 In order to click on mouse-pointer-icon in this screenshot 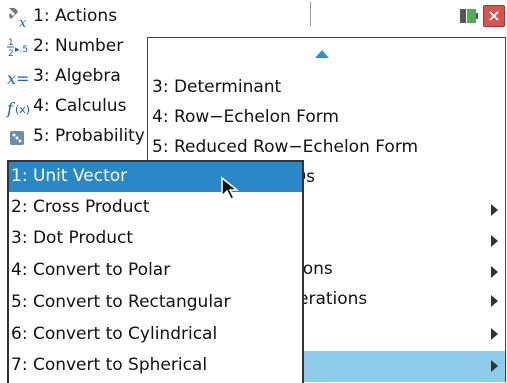, I will do `click(230, 189)`.